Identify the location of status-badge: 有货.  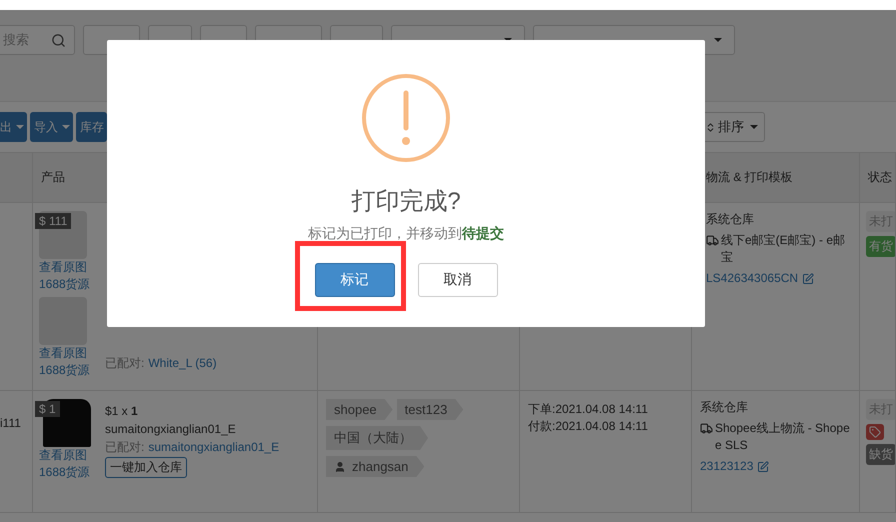
(880, 246).